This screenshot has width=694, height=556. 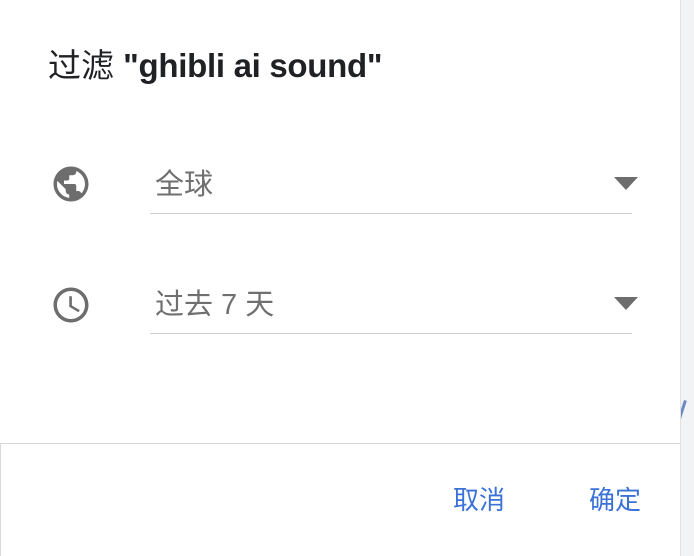 What do you see at coordinates (615, 500) in the screenshot?
I see `confirm-button: 确定` at bounding box center [615, 500].